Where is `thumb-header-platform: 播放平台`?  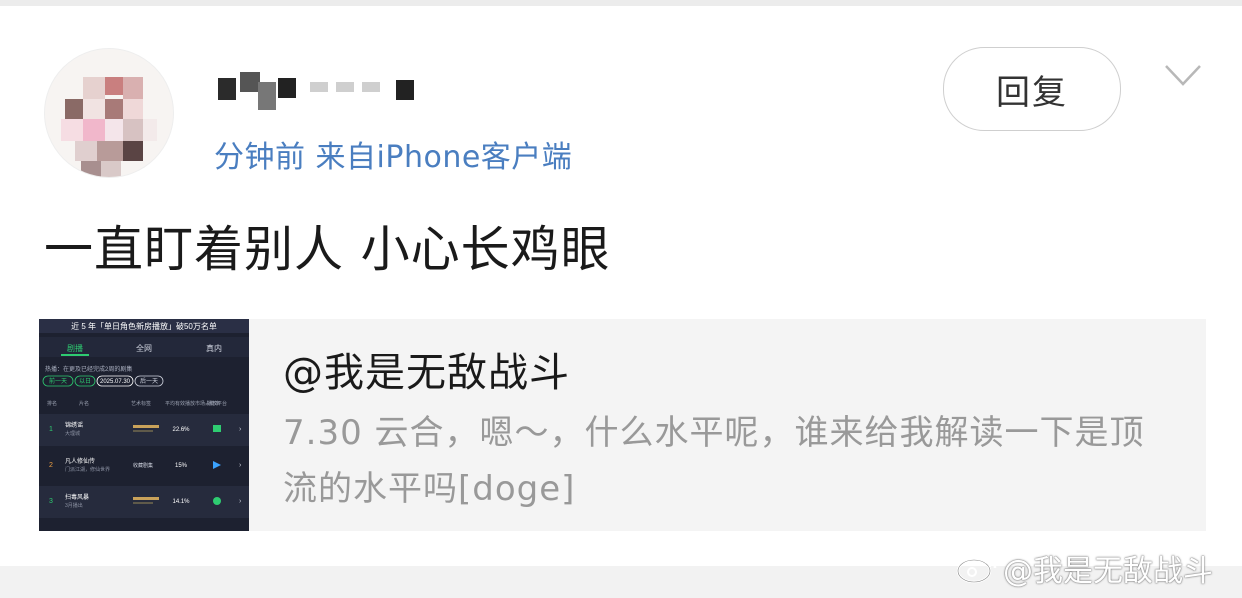
thumb-header-platform: 播放平台 is located at coordinates (217, 403).